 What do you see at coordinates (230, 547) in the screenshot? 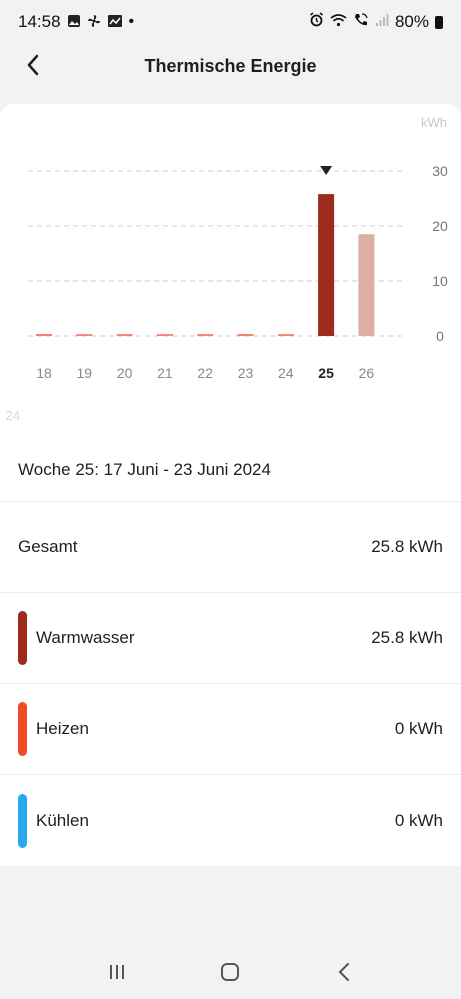
I see `list-item-total: Gesamt 25.8 kWh` at bounding box center [230, 547].